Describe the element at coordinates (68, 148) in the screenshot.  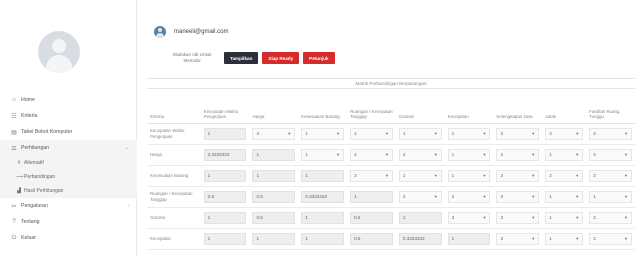
I see `sidebar-item-perhitungan: ⚖ Perhitungan ⌄` at that location.